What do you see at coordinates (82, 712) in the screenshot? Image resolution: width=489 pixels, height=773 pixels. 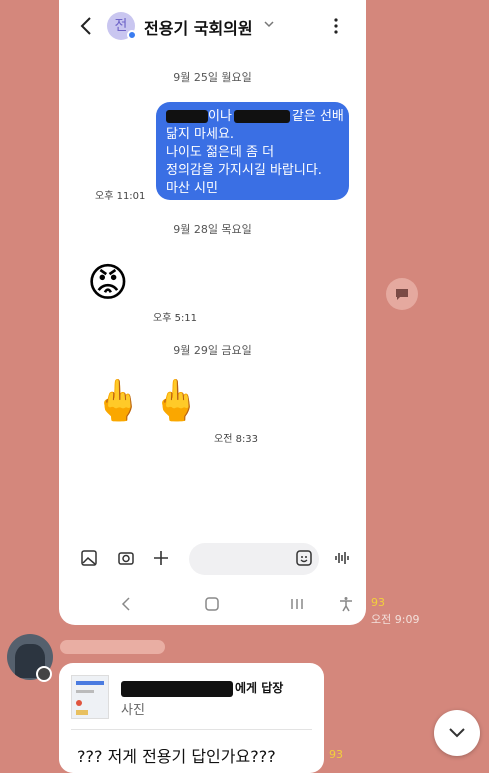 I see `thumbnail-emoji` at bounding box center [82, 712].